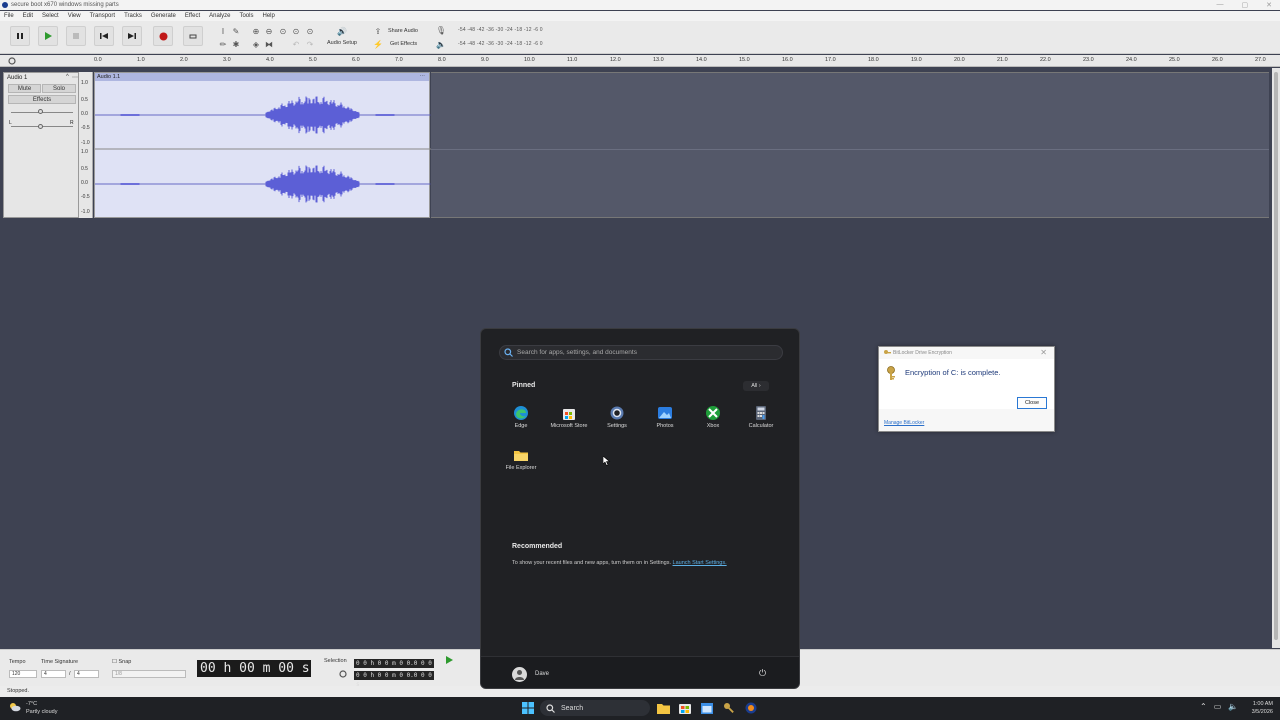 This screenshot has width=1280, height=720. I want to click on stop-button, so click(76, 36).